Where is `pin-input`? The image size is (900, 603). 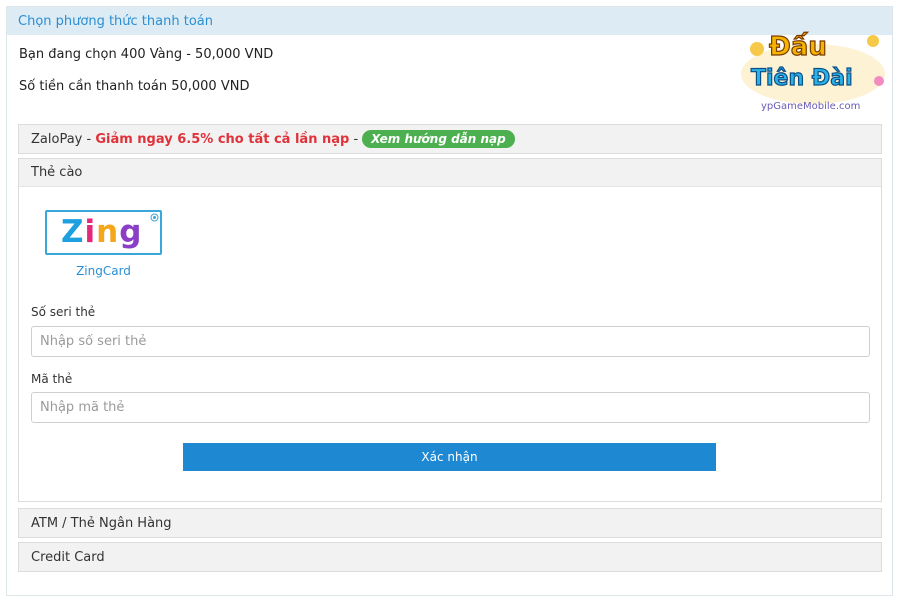 pin-input is located at coordinates (450, 407).